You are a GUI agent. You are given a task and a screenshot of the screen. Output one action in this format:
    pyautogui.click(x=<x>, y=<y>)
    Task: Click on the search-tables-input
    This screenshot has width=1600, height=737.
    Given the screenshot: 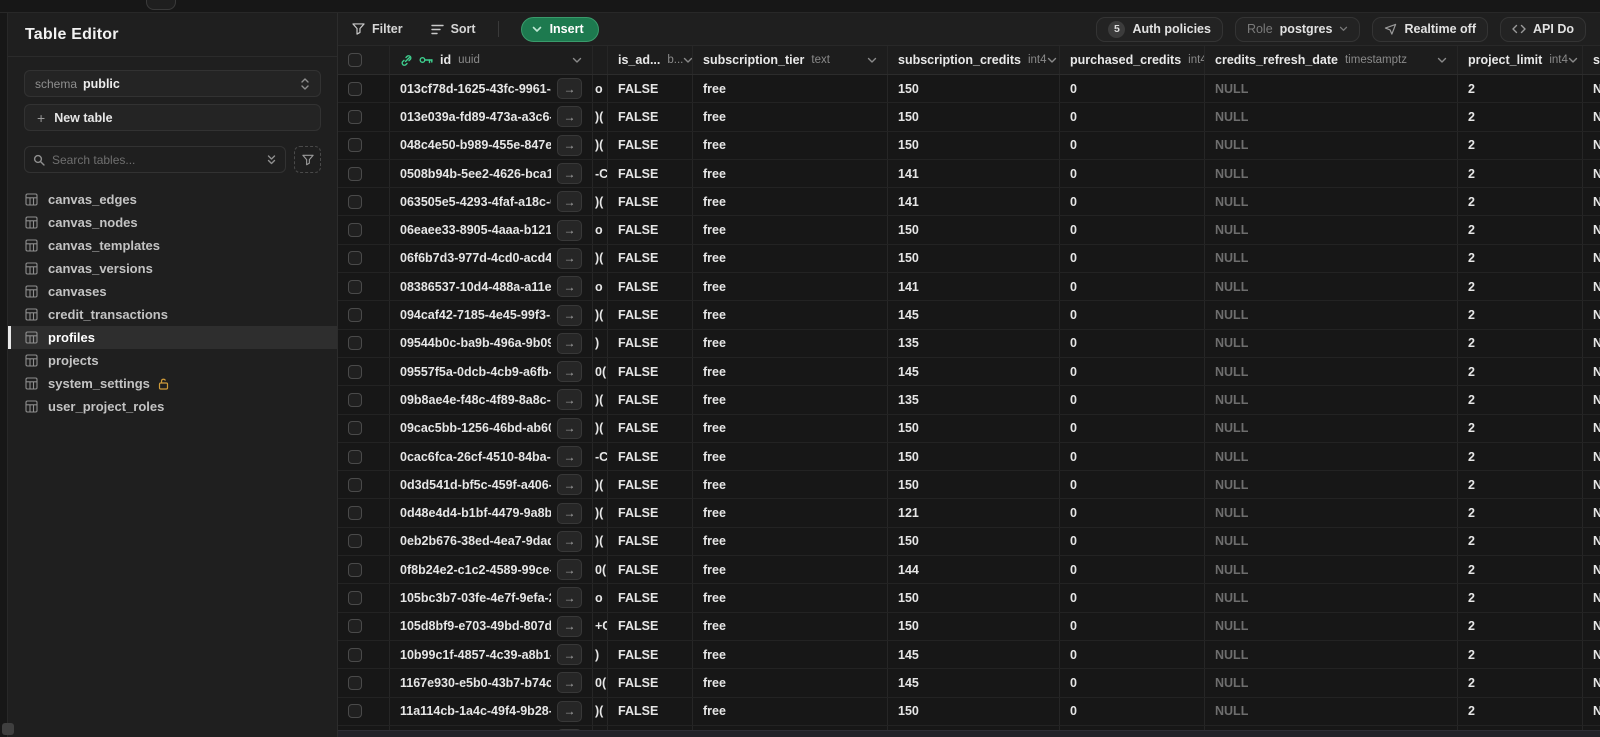 What is the action you would take?
    pyautogui.click(x=159, y=159)
    